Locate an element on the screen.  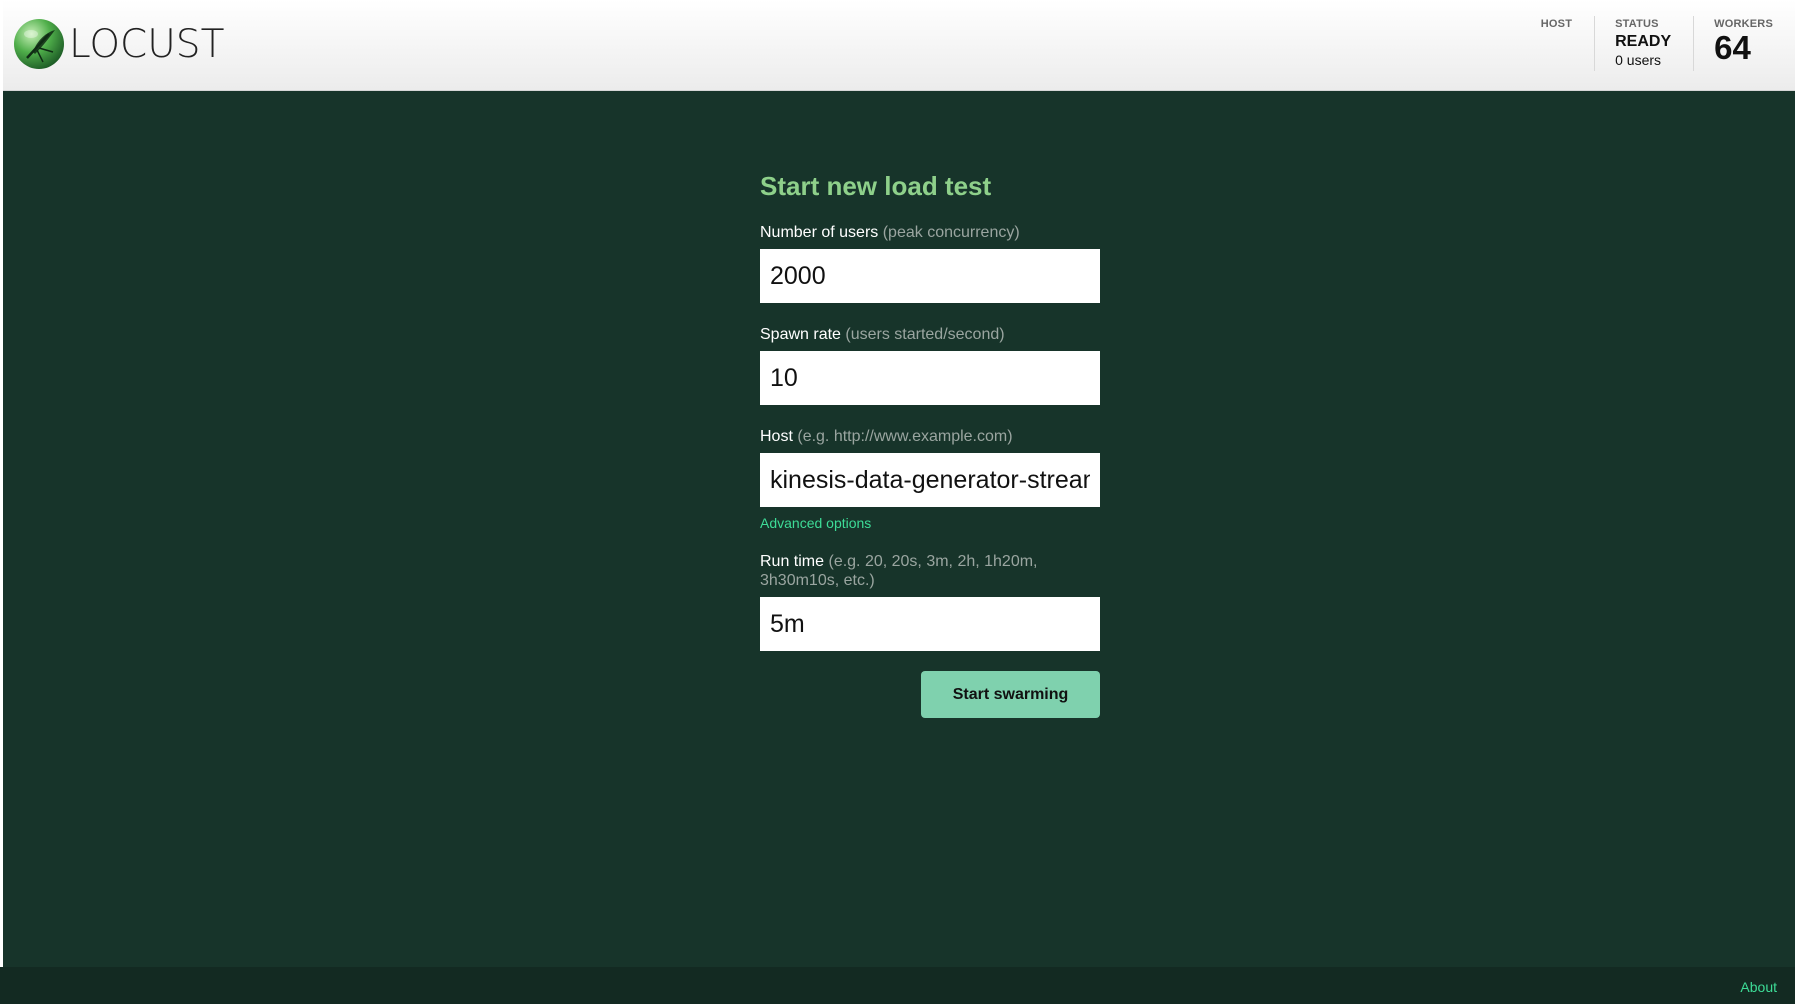
run-time-input is located at coordinates (930, 624).